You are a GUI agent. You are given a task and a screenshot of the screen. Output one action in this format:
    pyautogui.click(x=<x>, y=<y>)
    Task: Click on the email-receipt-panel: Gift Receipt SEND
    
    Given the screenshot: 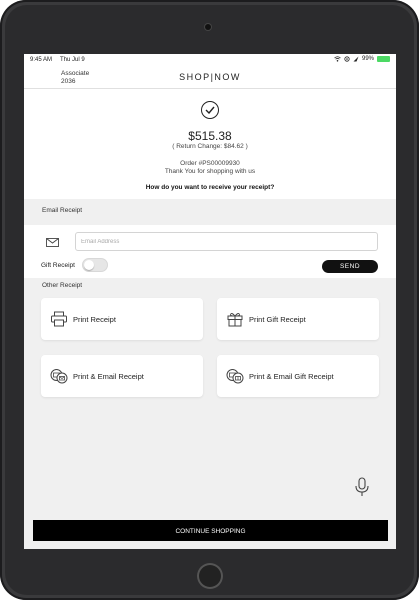 What is the action you would take?
    pyautogui.click(x=210, y=251)
    